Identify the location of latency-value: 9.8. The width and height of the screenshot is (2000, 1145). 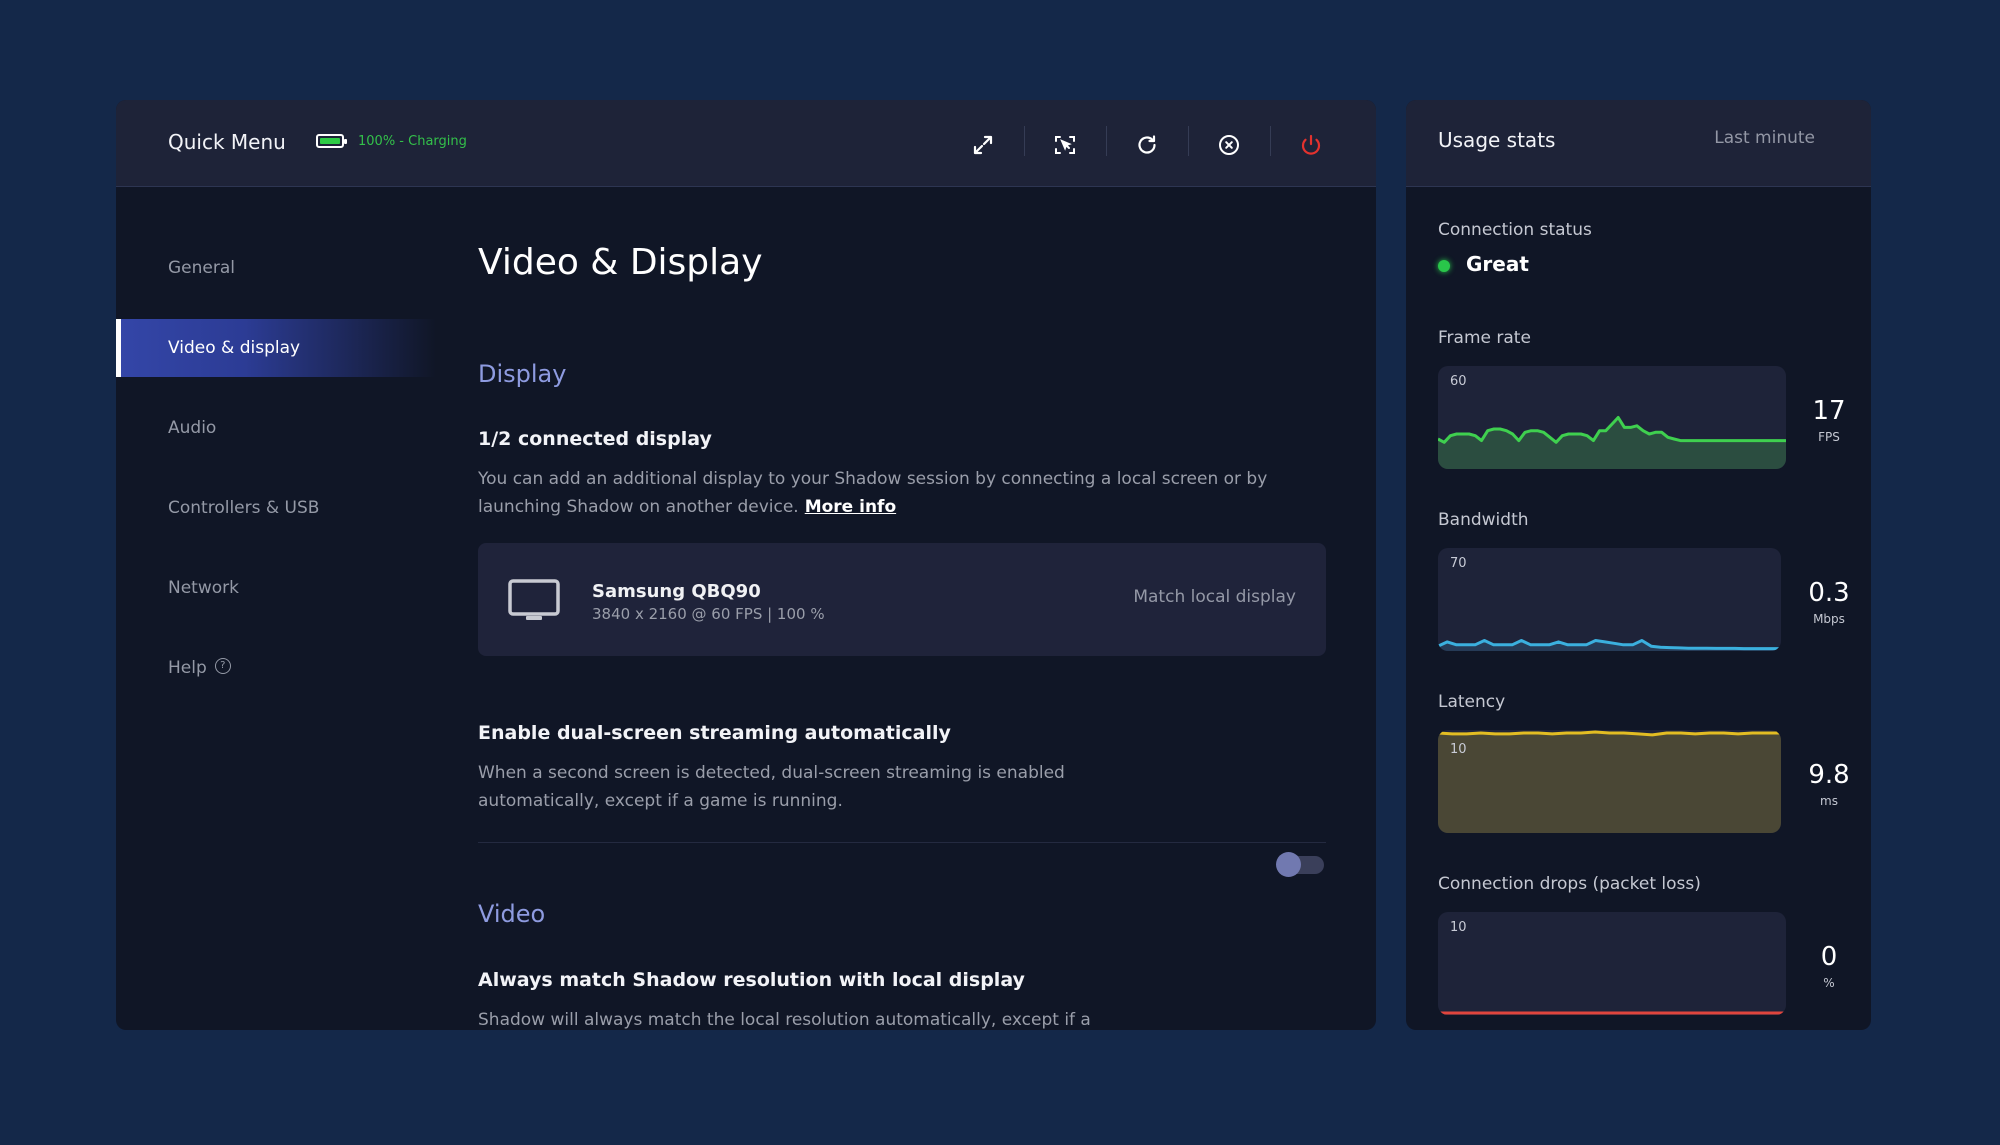
(1829, 775).